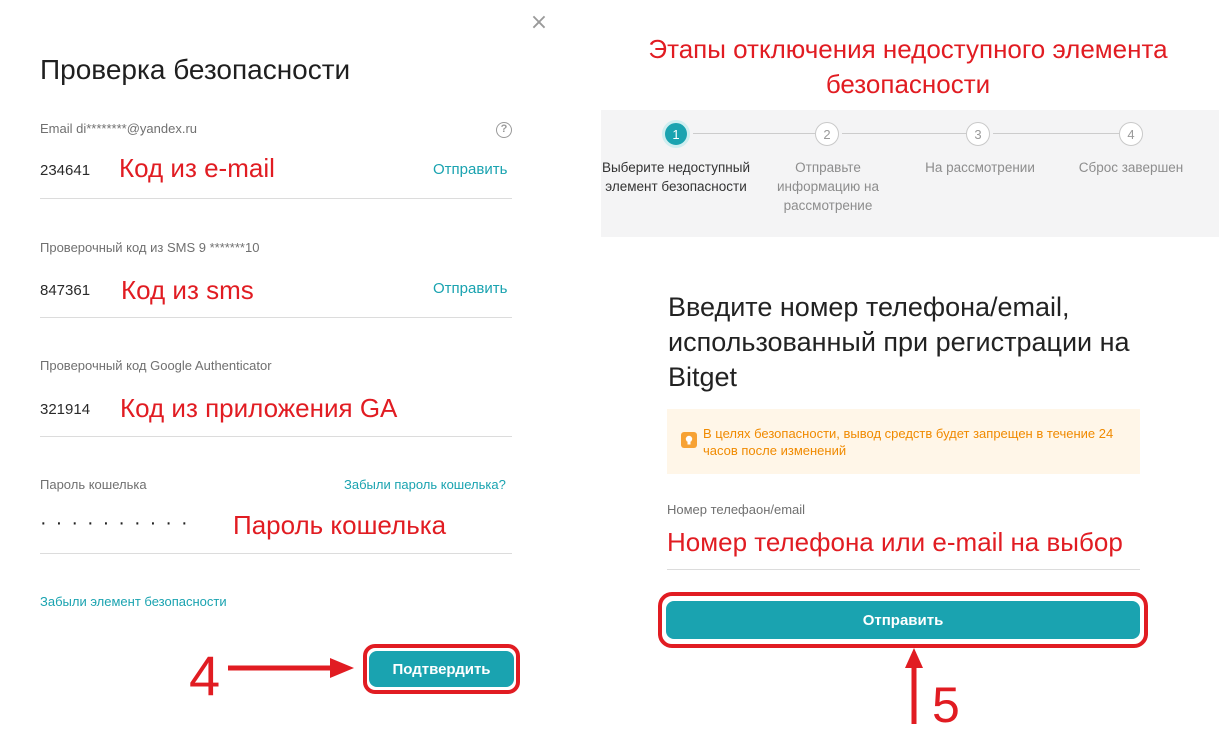  Describe the element at coordinates (276, 553) in the screenshot. I see `wallet-underline` at that location.